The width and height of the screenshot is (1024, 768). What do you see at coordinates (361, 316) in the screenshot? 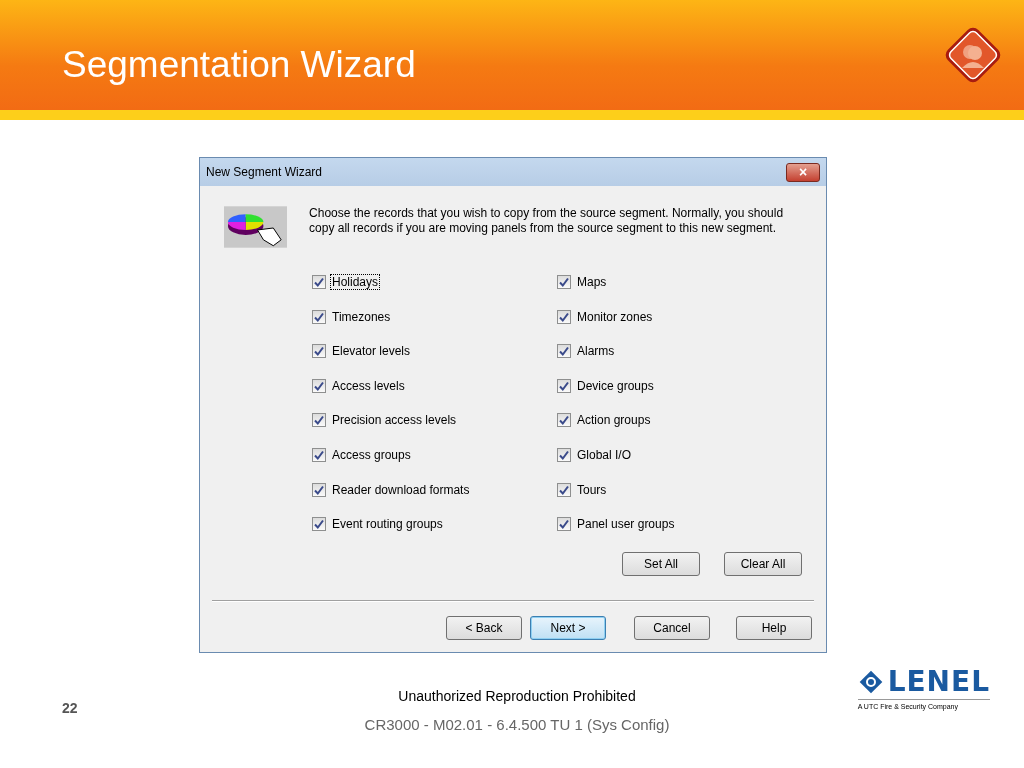
I see `checkbox-label: Timezones` at bounding box center [361, 316].